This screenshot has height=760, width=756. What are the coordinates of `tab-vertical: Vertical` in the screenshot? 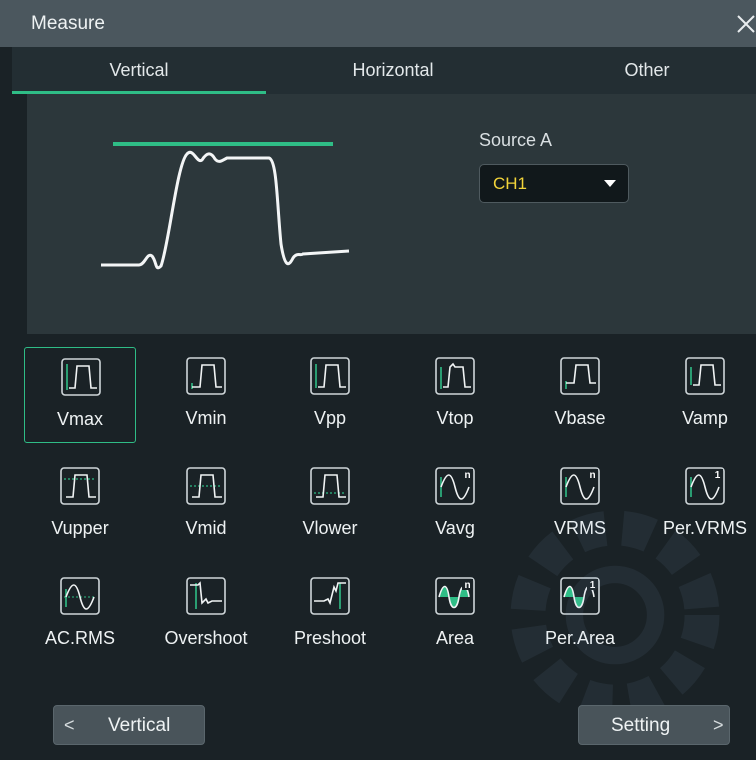 It's located at (139, 70).